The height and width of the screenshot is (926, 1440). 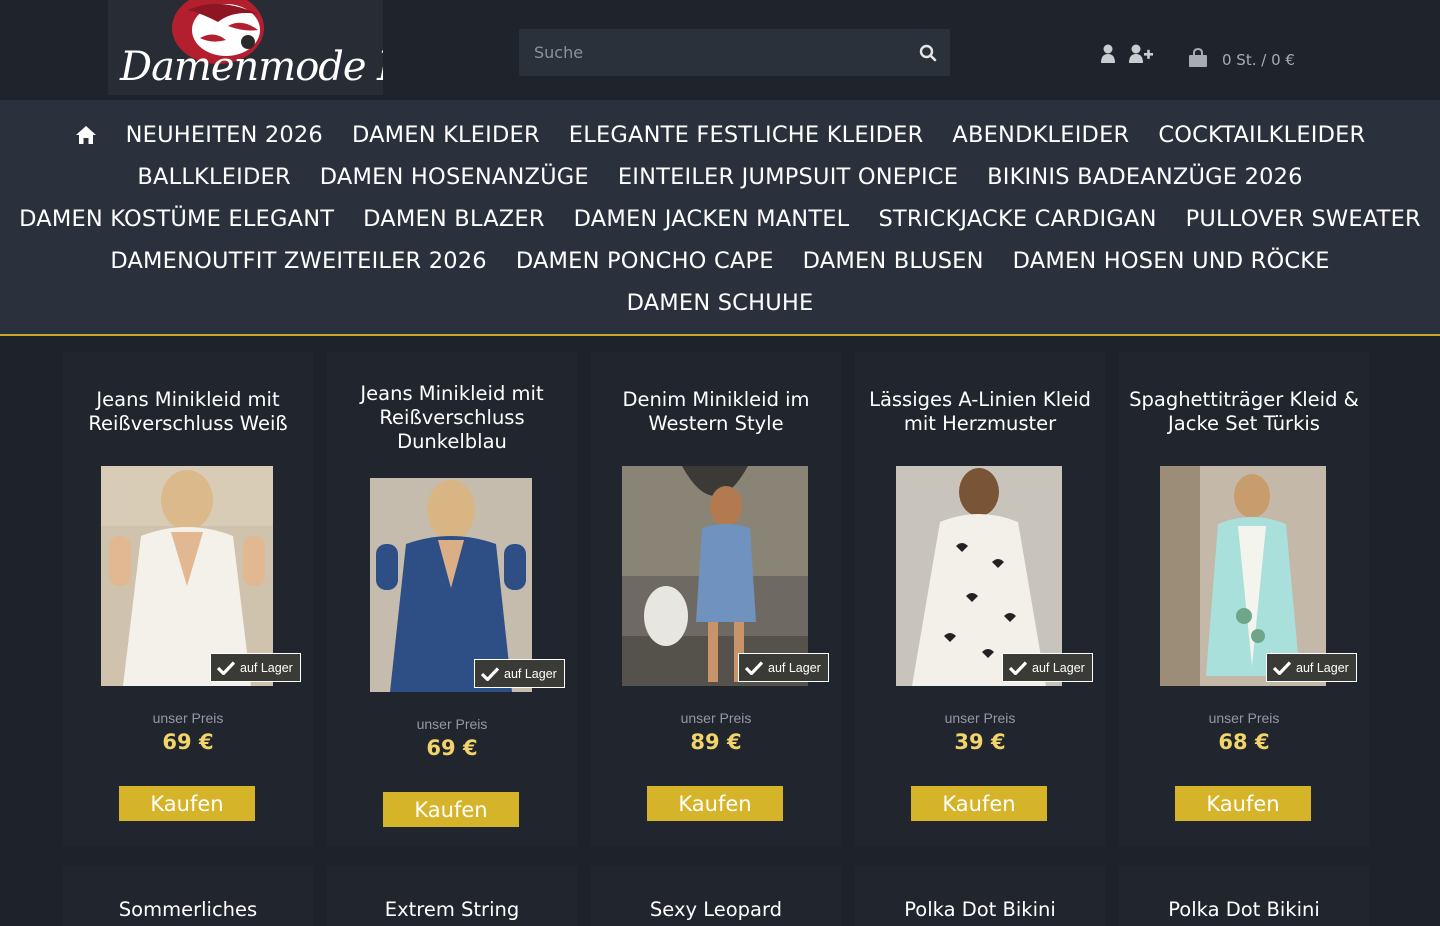 I want to click on user-icon, so click(x=1108, y=53).